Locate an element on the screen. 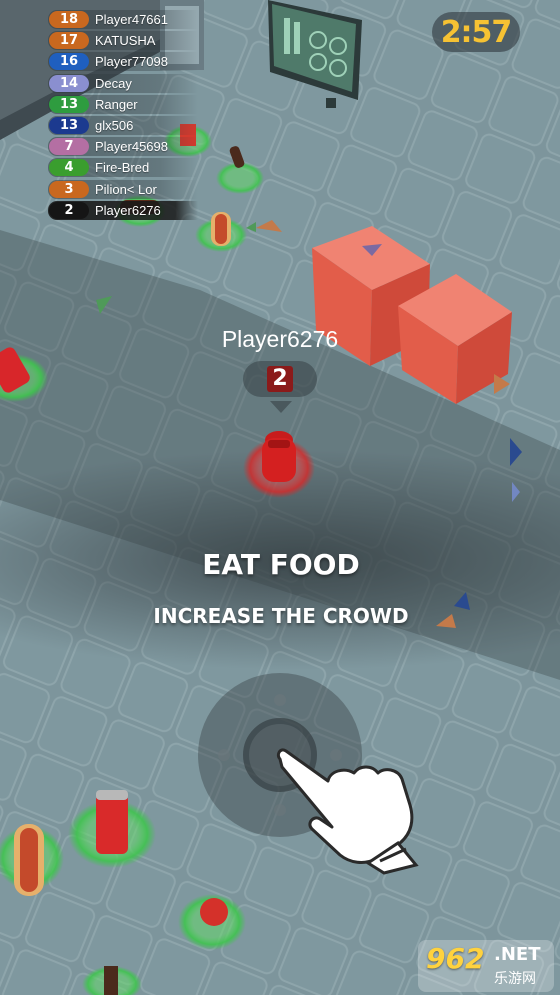 This screenshot has width=560, height=995. leaderboard-rank: 14 is located at coordinates (69, 83).